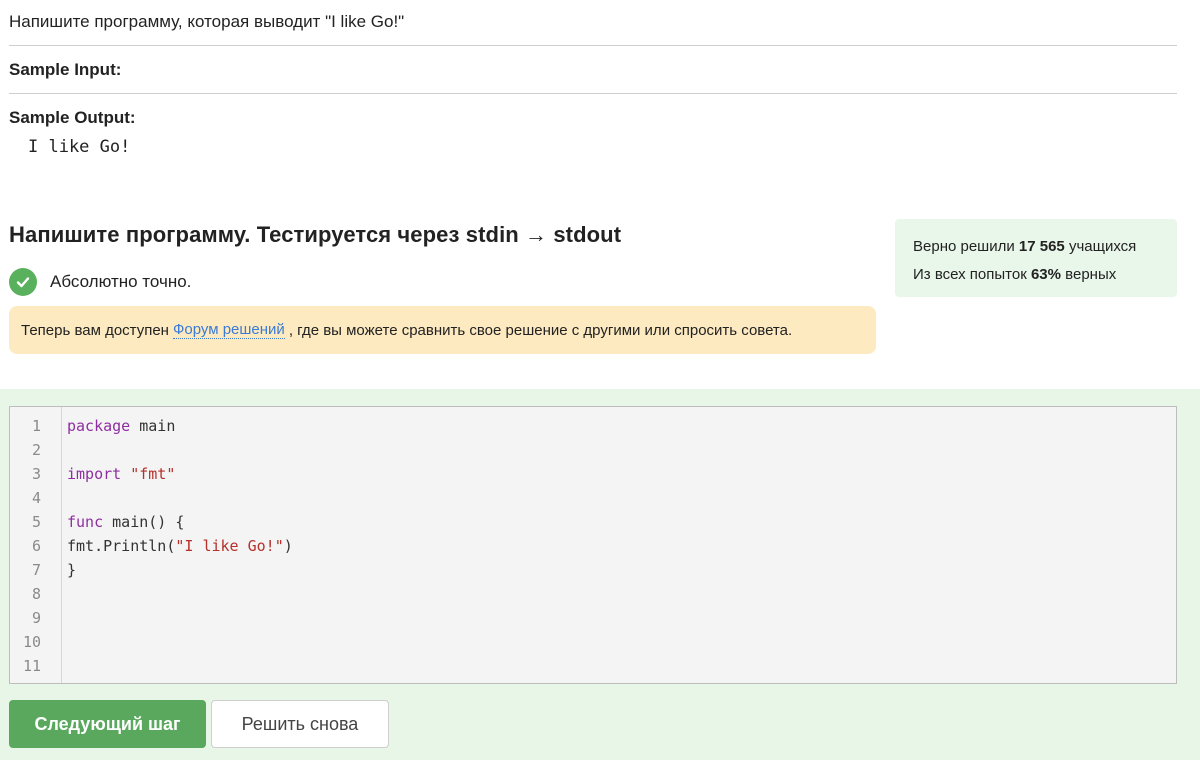  What do you see at coordinates (144, 522) in the screenshot?
I see `code-token: main() {` at bounding box center [144, 522].